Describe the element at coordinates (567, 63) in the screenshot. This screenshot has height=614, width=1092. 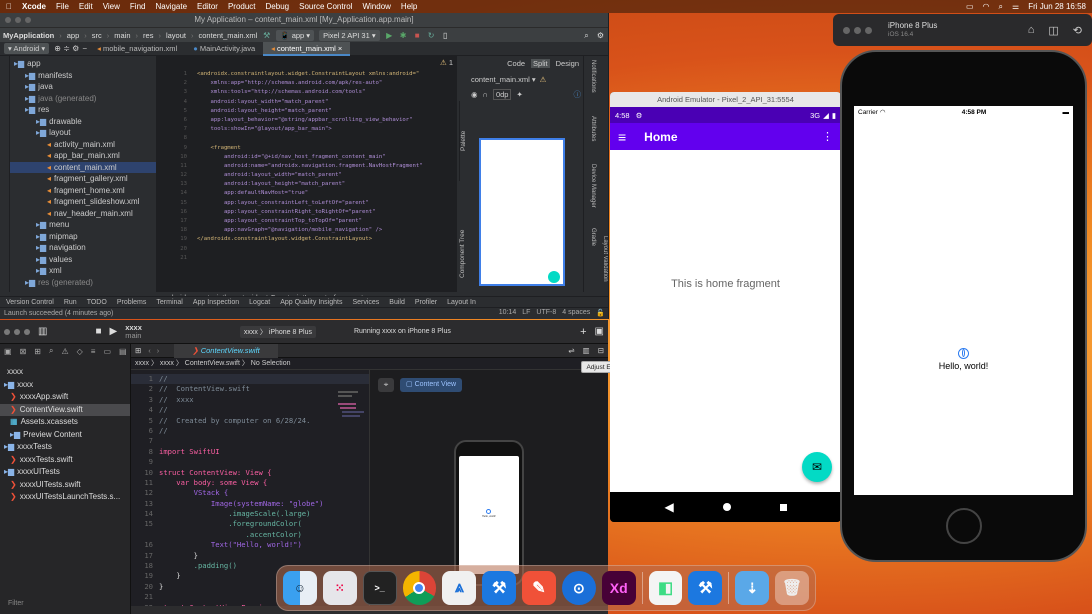
I see `design-view-button: Design` at that location.